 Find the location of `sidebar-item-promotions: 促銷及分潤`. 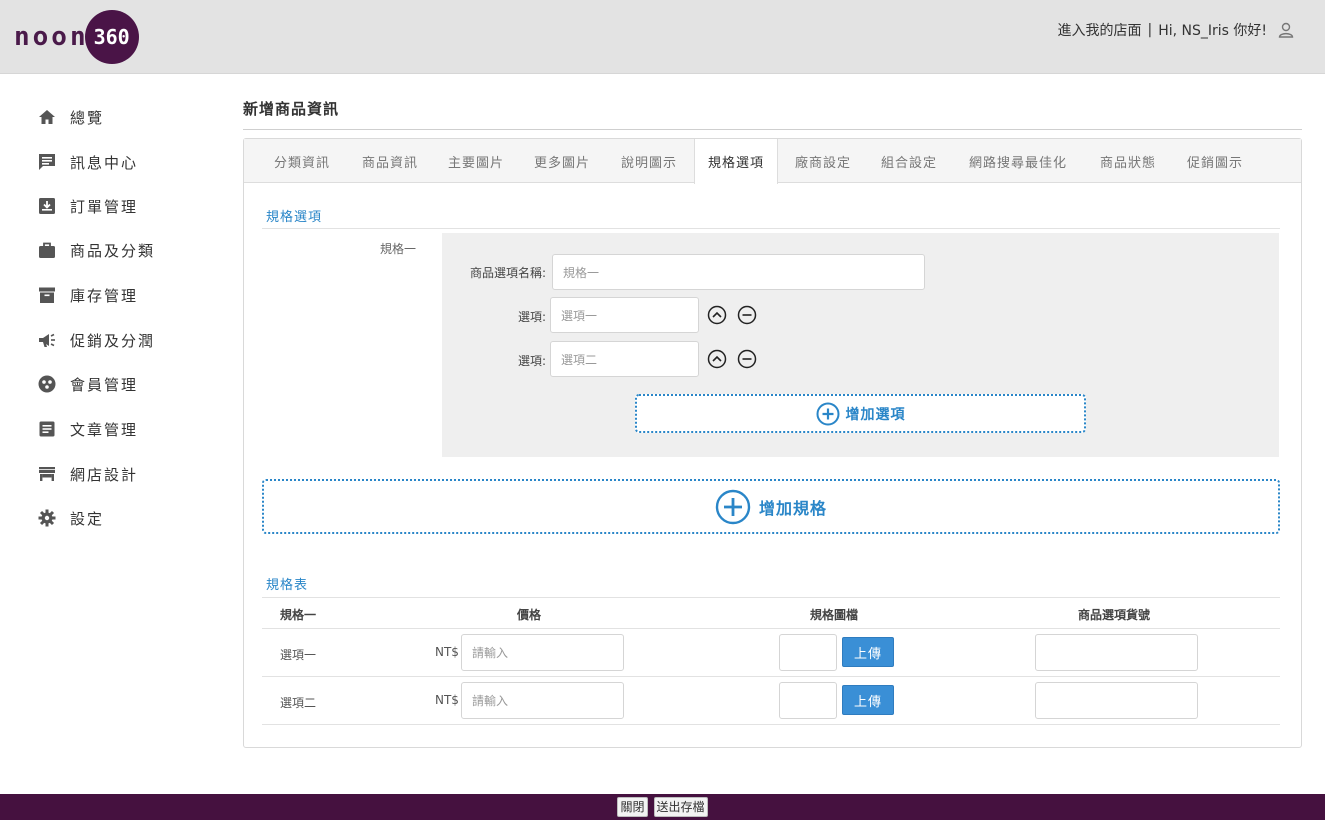

sidebar-item-promotions: 促銷及分潤 is located at coordinates (95, 340).